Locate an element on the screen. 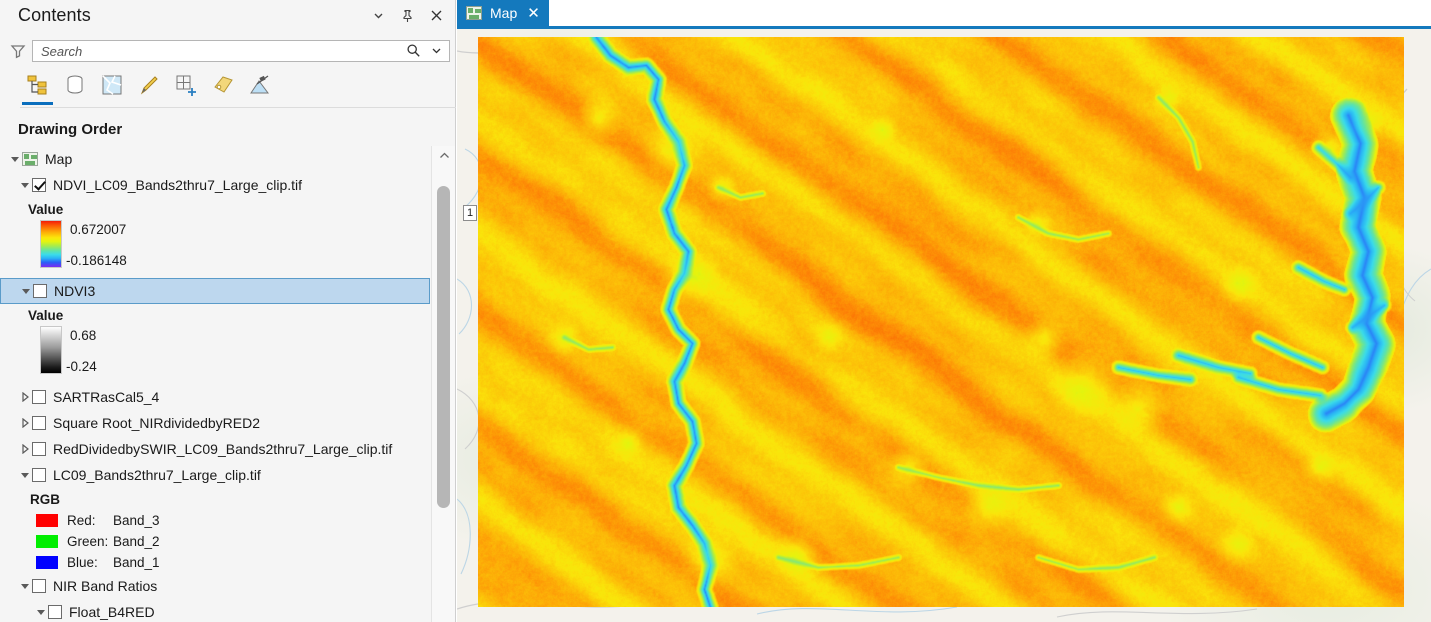 This screenshot has height=622, width=1431. tree-item-nir-band-ratios-group: NIR Band Ratios is located at coordinates (216, 586).